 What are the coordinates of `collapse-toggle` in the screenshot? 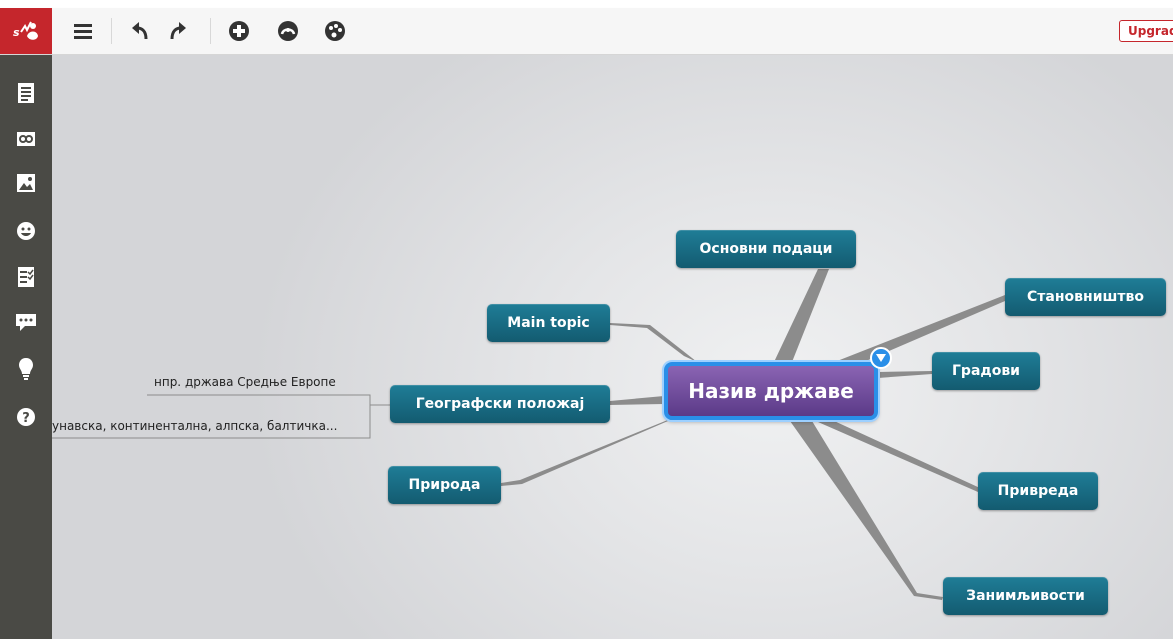 It's located at (881, 358).